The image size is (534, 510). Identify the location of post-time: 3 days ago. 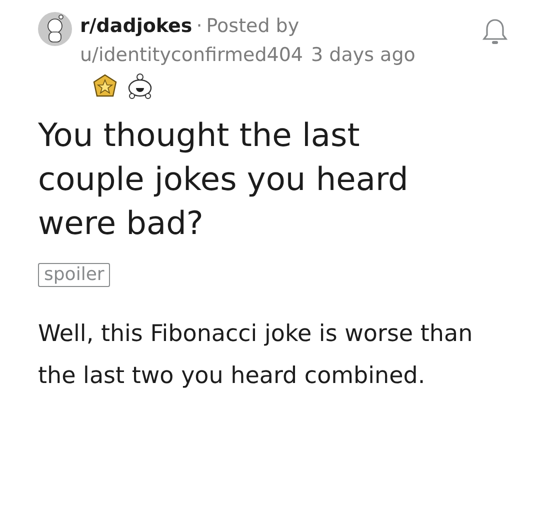
(363, 55).